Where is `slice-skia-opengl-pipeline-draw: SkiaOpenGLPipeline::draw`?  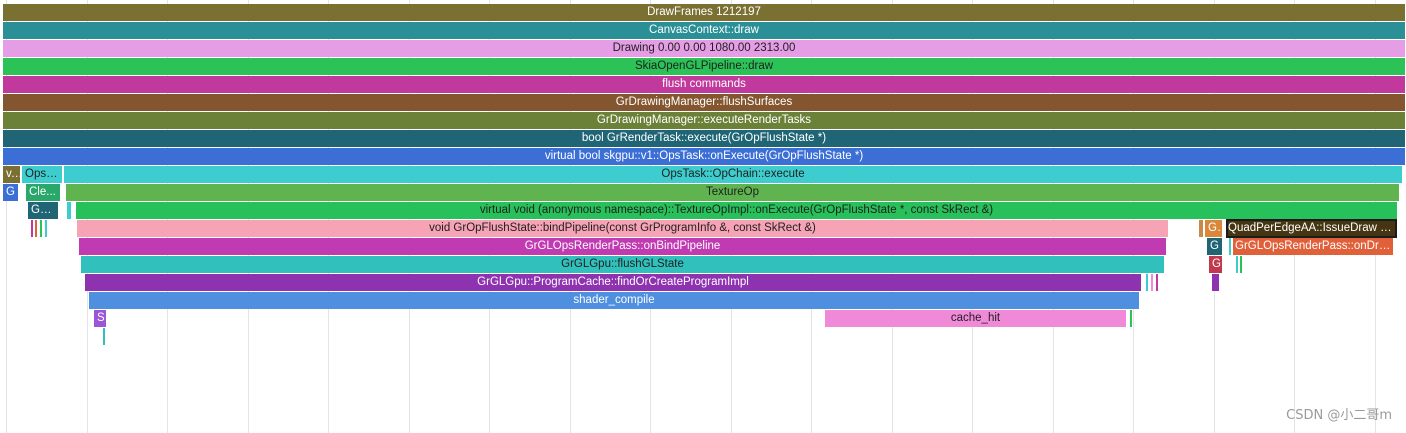
slice-skia-opengl-pipeline-draw: SkiaOpenGLPipeline::draw is located at coordinates (704, 66).